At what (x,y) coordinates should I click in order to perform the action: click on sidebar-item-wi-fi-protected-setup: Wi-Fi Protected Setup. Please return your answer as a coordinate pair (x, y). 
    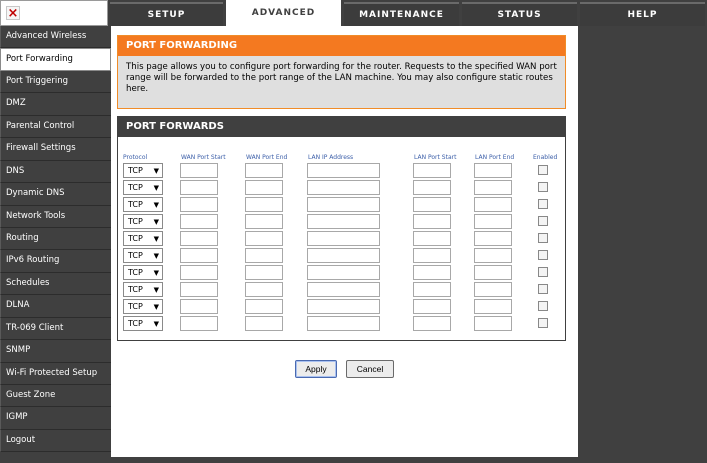
    Looking at the image, I should click on (55, 373).